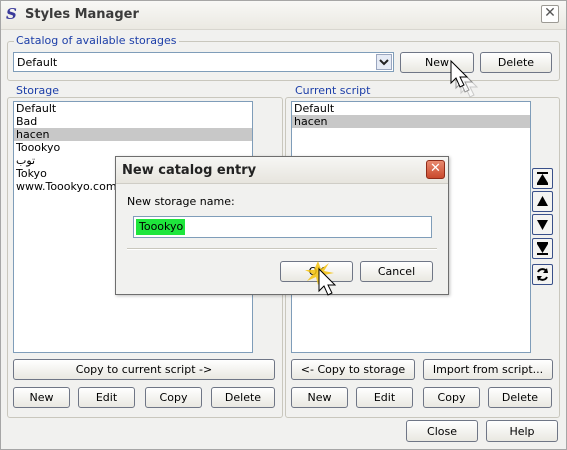  I want to click on script-copy-button: Copy, so click(451, 397).